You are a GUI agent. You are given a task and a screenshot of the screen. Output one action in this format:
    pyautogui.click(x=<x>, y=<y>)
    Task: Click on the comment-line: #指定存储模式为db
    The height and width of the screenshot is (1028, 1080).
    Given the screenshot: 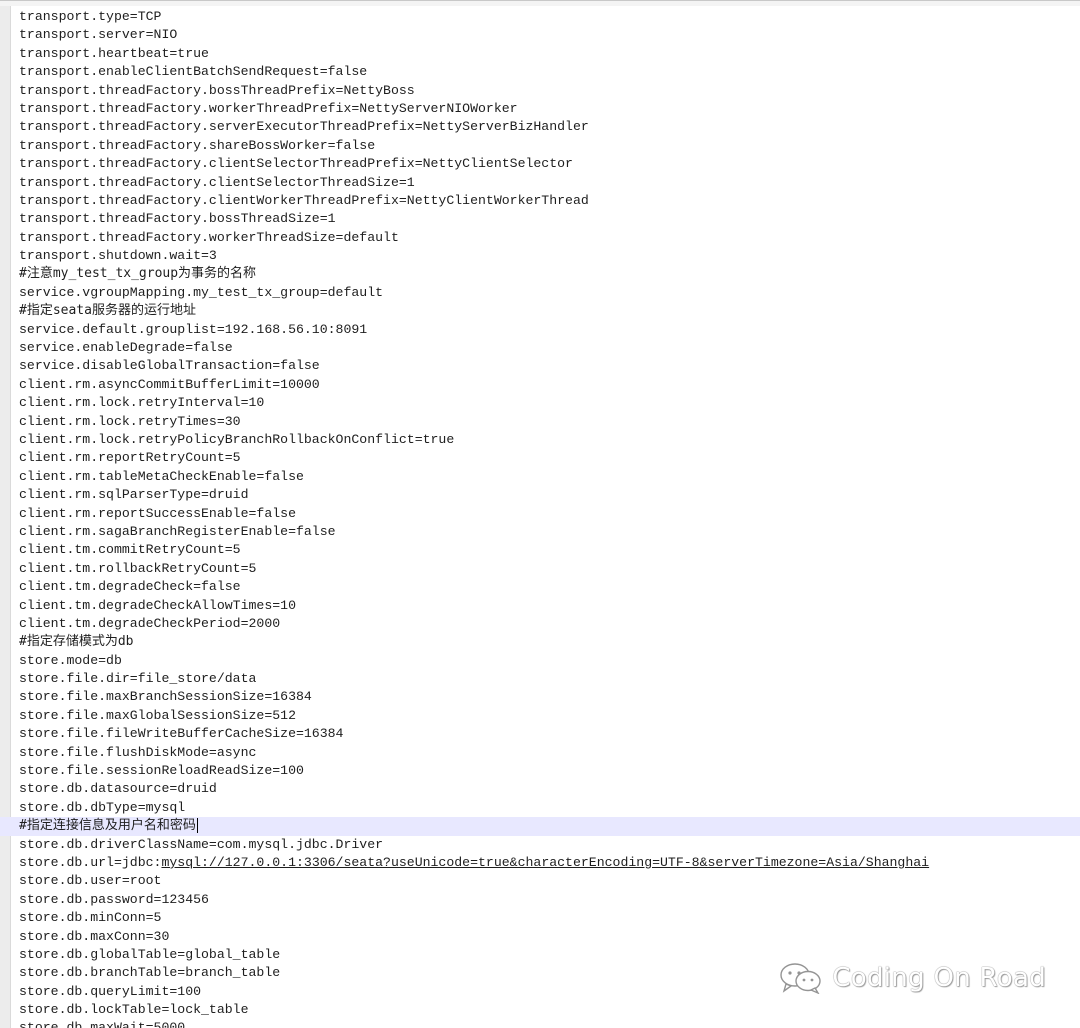 What is the action you would take?
    pyautogui.click(x=540, y=642)
    